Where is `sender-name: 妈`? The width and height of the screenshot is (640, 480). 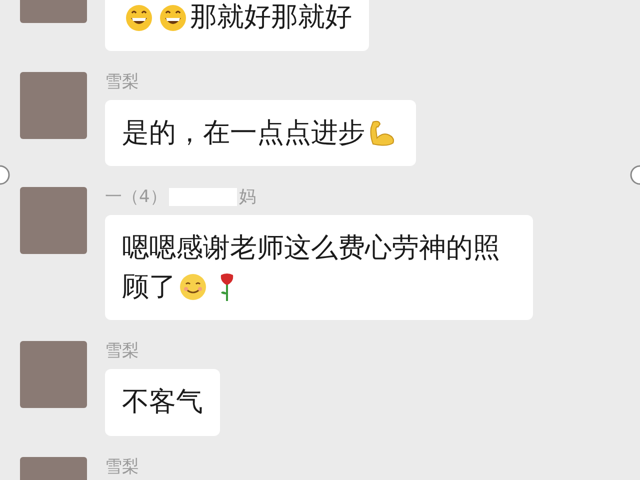
sender-name: 妈 is located at coordinates (247, 197).